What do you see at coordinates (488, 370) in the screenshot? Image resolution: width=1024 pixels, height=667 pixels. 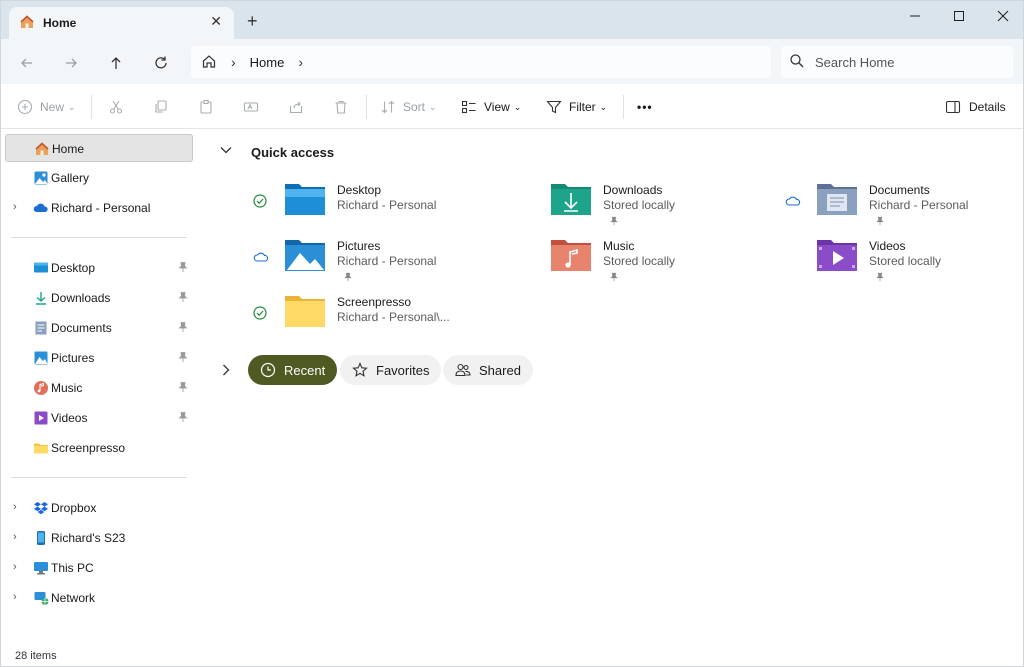 I see `tab-shared: Shared` at bounding box center [488, 370].